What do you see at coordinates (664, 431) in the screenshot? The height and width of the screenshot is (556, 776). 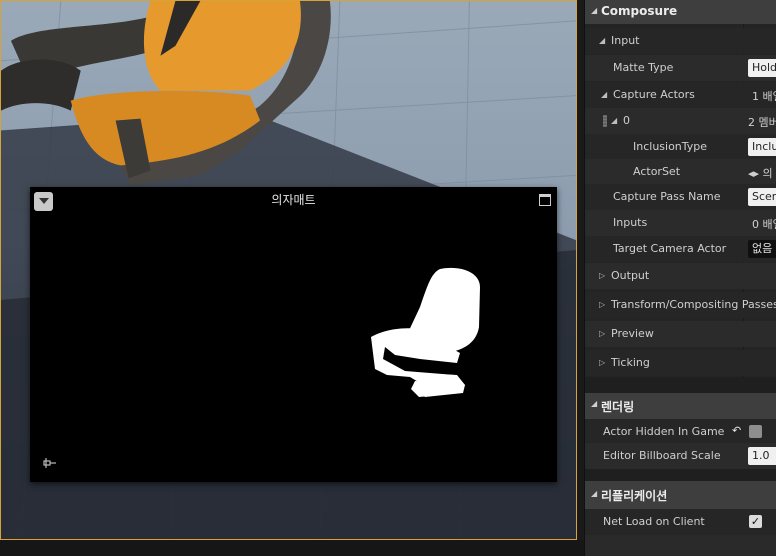 I see `property-label: Actor Hidden In Game` at bounding box center [664, 431].